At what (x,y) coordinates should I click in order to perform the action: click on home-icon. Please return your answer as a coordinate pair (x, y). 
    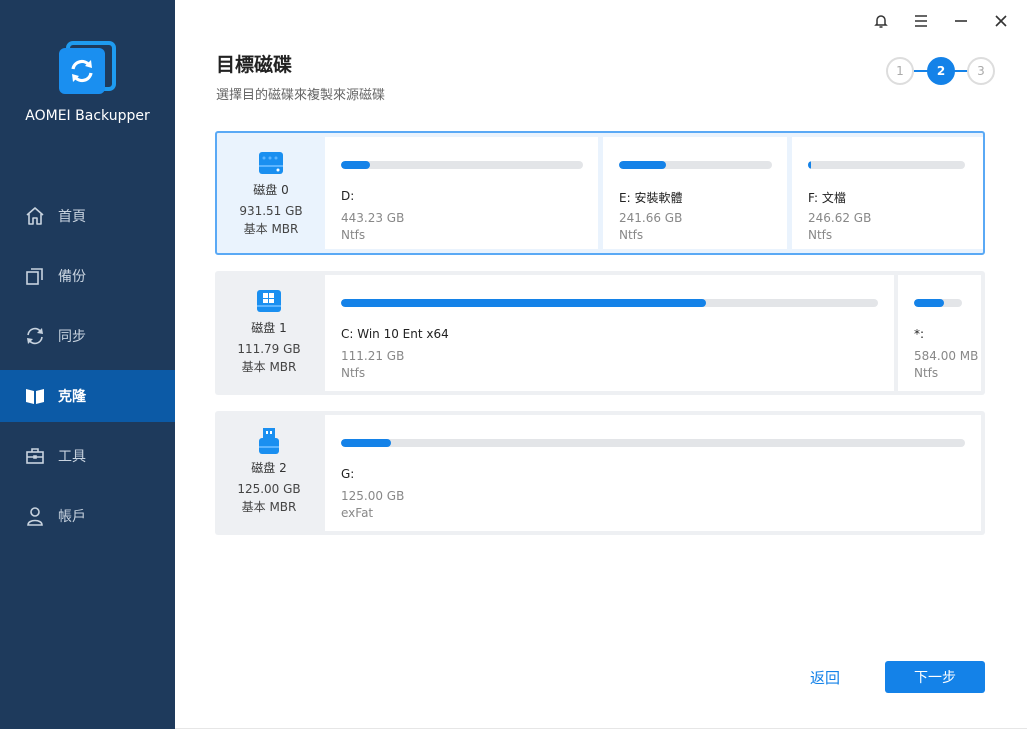
    Looking at the image, I should click on (35, 216).